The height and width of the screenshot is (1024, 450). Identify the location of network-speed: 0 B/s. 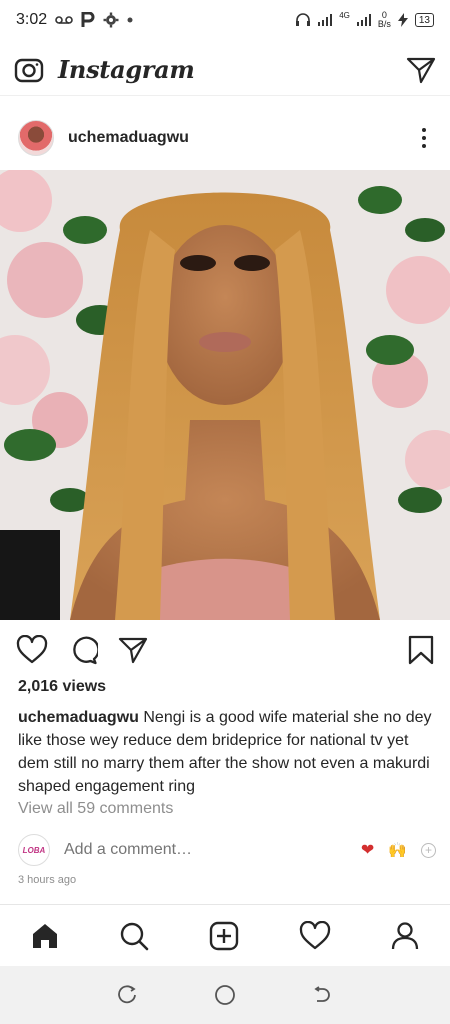
(384, 20).